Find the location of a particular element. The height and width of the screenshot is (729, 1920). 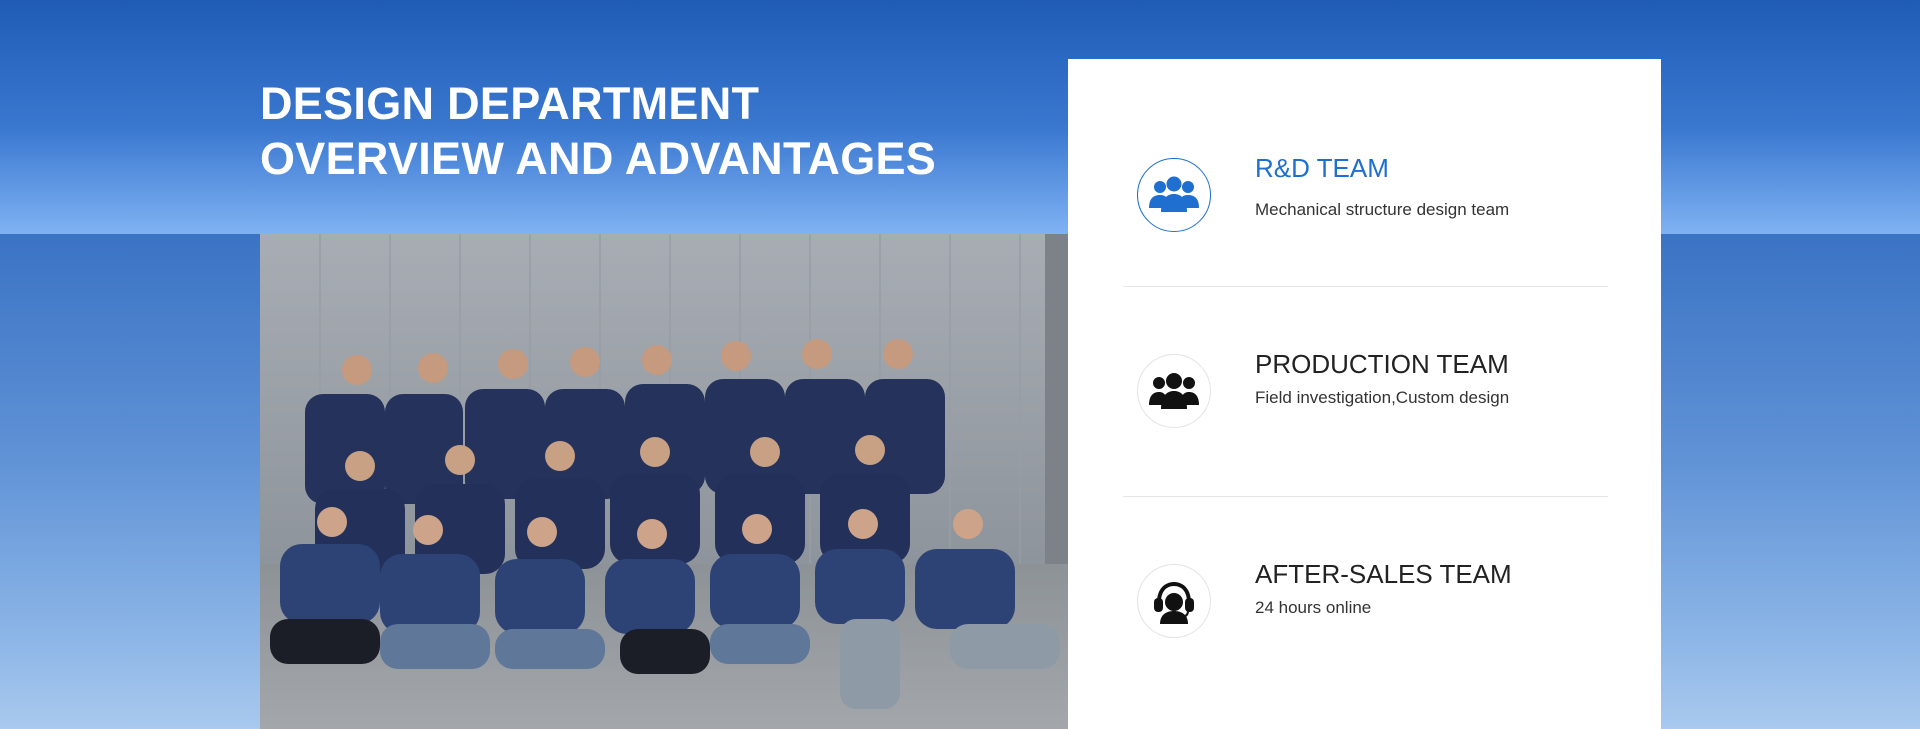

team-title: AFTER-SALES TEAM is located at coordinates (1383, 574).